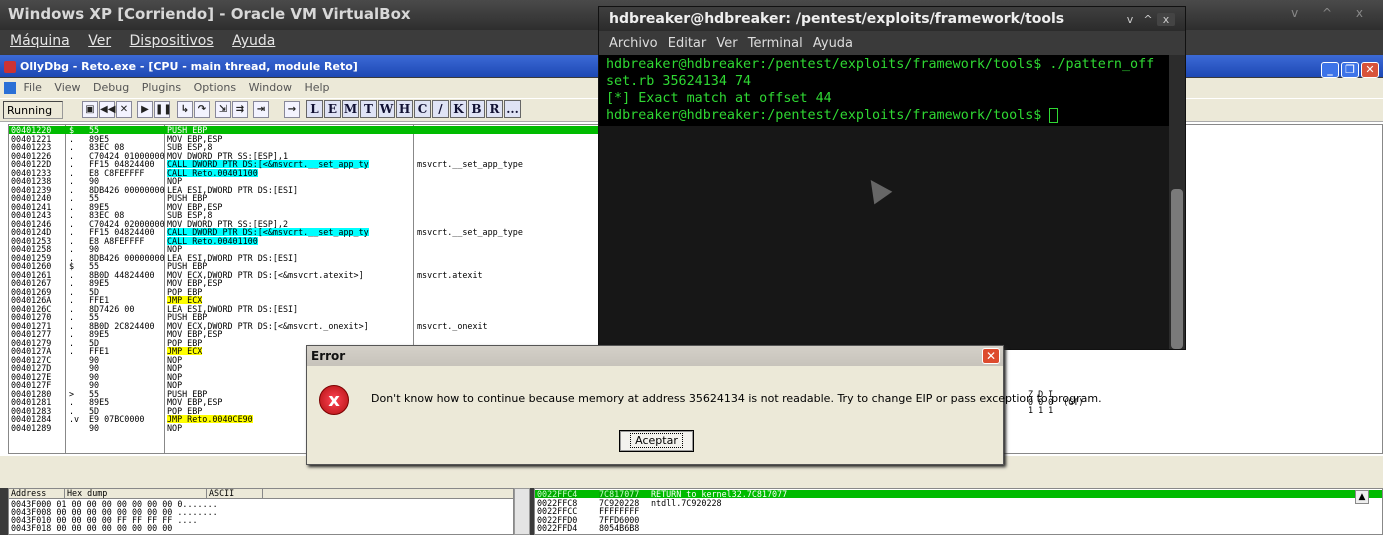 The image size is (1383, 535). Describe the element at coordinates (33, 87) in the screenshot. I see `olly-menu-file: File` at that location.